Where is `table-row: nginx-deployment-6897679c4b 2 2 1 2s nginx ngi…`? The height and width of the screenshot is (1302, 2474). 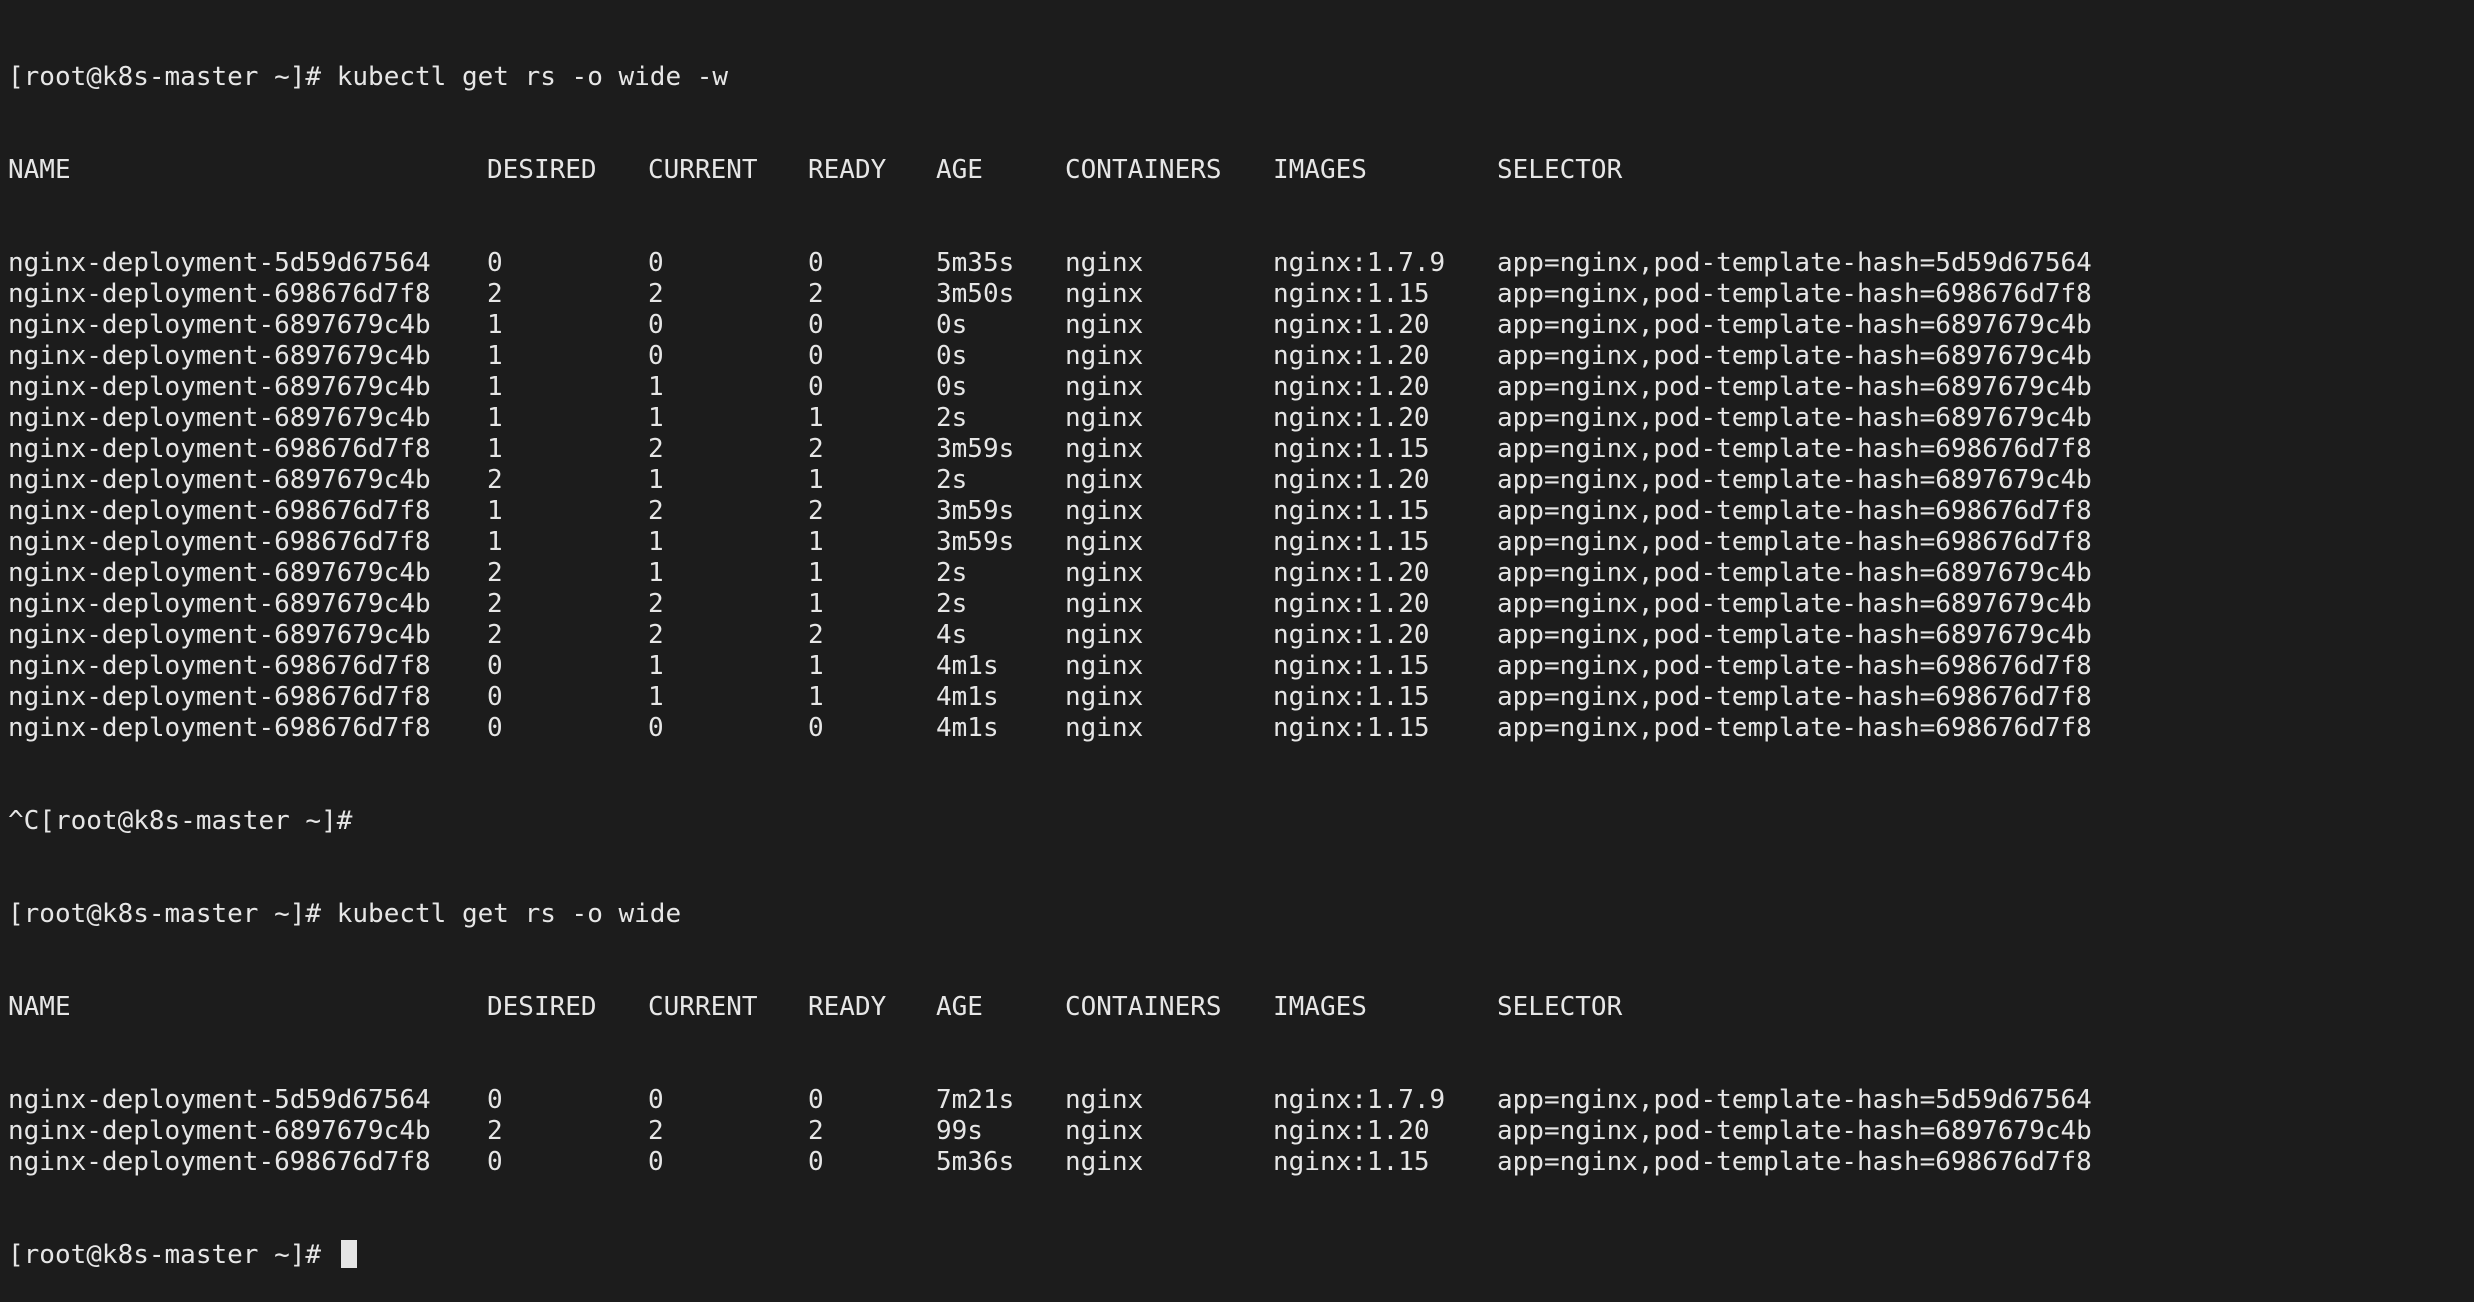
table-row: nginx-deployment-6897679c4b 2 2 1 2s nginx ngi… is located at coordinates (1241, 604).